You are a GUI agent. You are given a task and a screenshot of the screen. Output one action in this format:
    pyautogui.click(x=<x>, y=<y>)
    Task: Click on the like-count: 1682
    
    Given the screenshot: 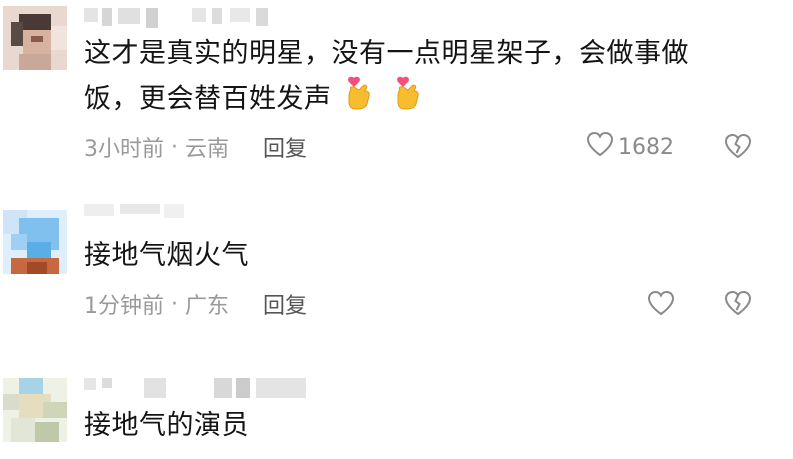 What is the action you would take?
    pyautogui.click(x=646, y=147)
    